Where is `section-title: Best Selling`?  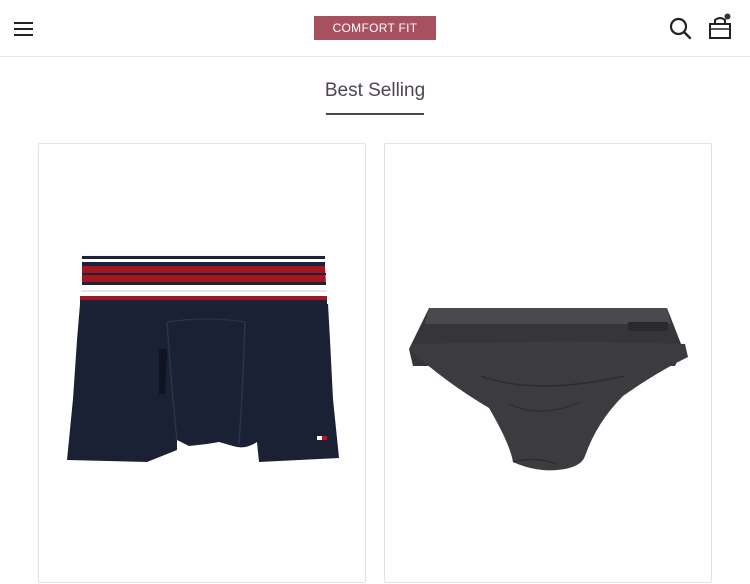 section-title: Best Selling is located at coordinates (375, 90).